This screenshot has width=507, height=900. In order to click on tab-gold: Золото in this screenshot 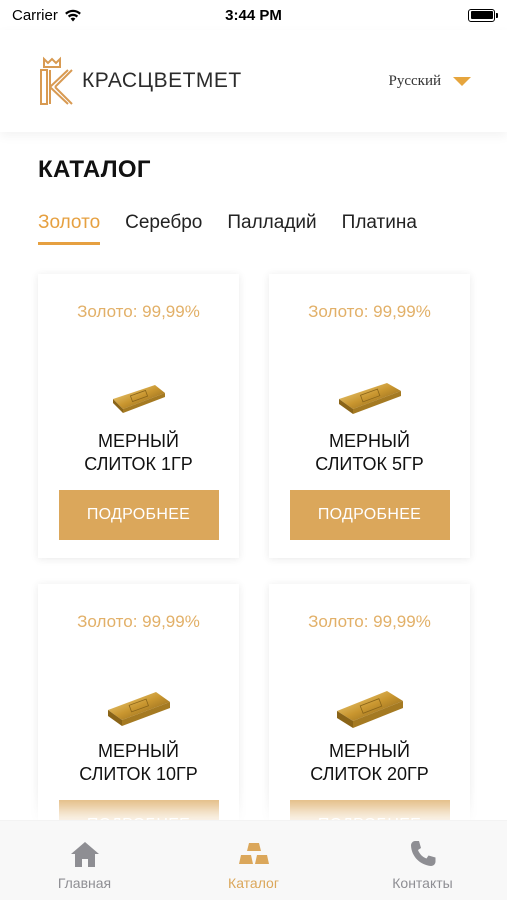, I will do `click(69, 228)`.